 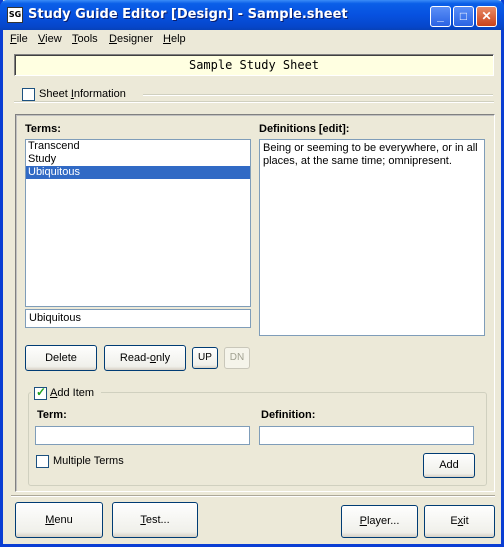 What do you see at coordinates (40, 392) in the screenshot?
I see `add-item-checkbox` at bounding box center [40, 392].